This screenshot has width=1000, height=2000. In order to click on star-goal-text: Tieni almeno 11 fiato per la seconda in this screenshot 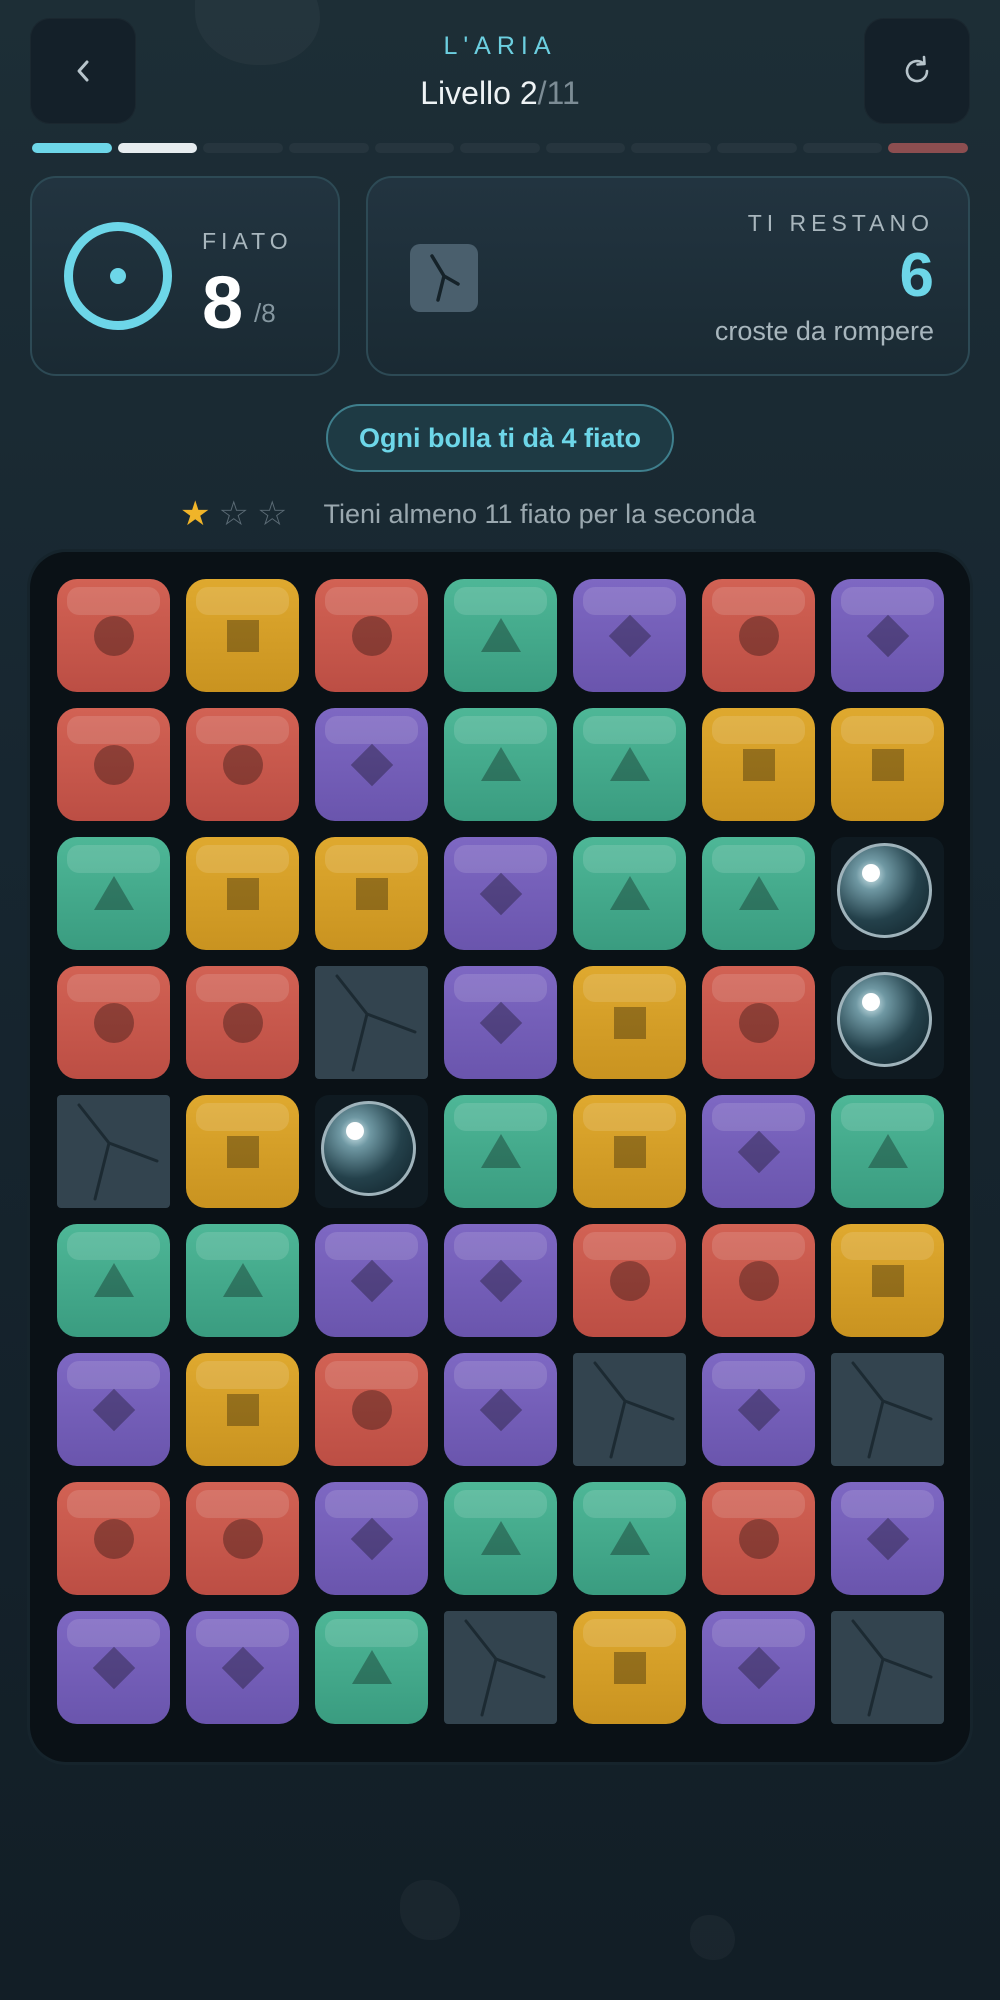, I will do `click(539, 513)`.